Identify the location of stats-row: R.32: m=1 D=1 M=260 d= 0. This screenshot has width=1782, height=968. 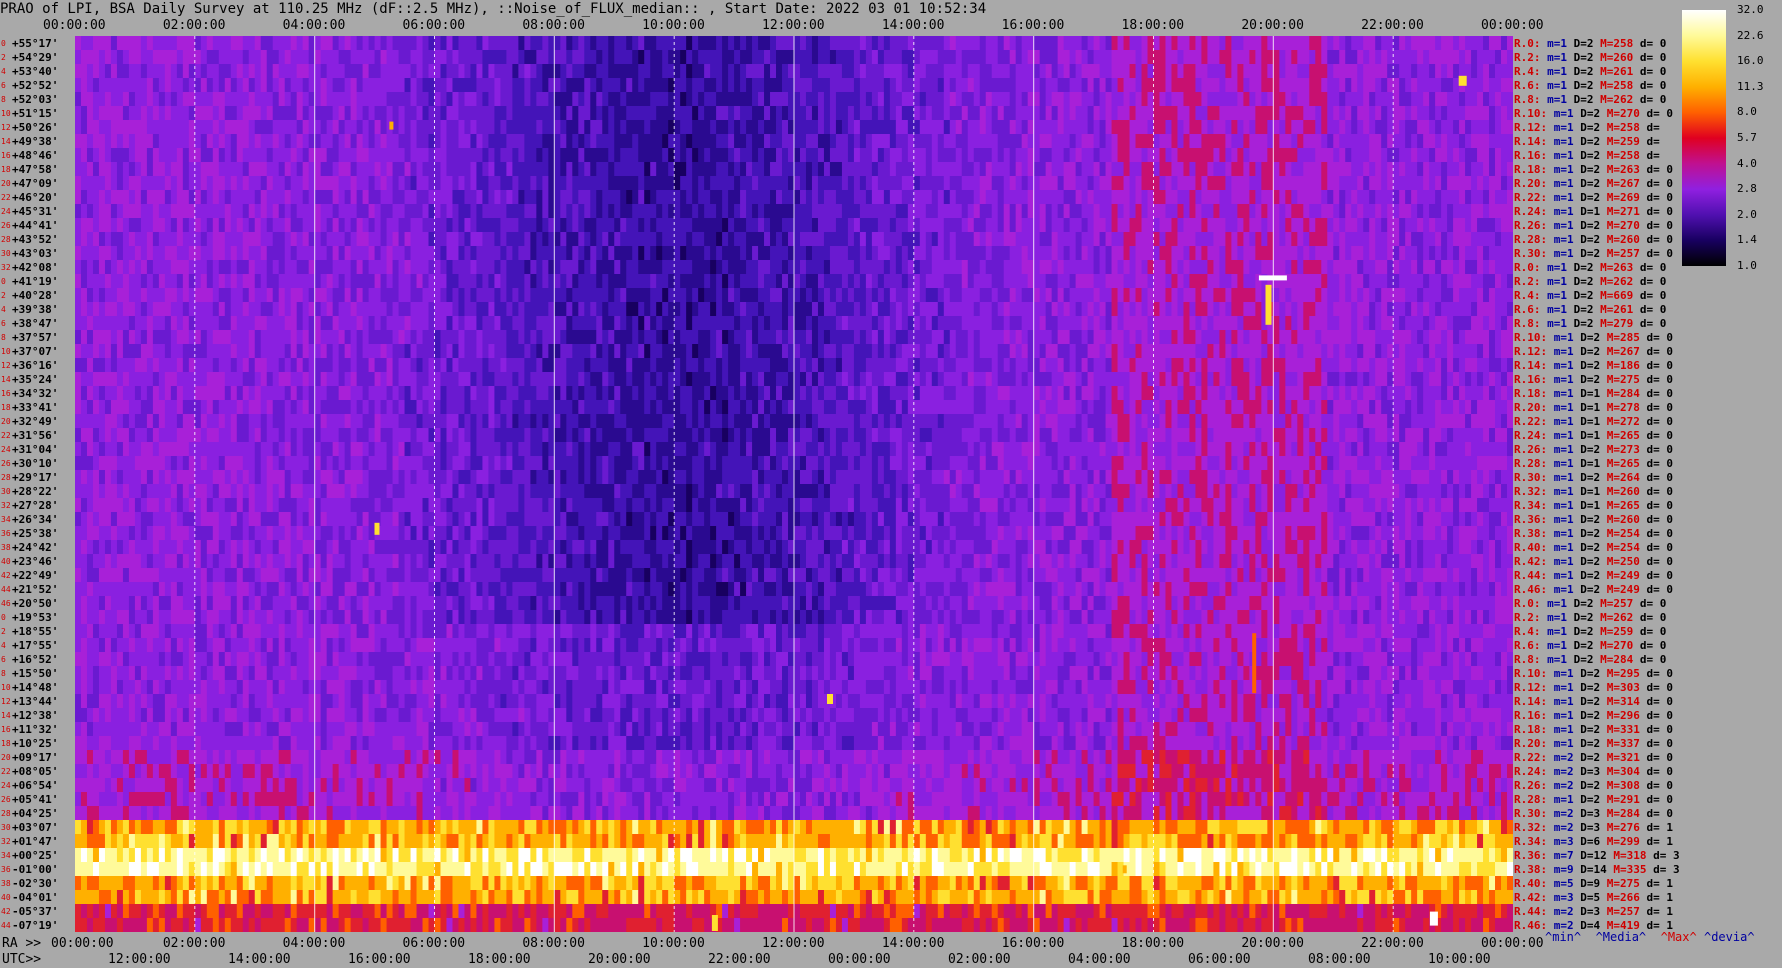
(1593, 491).